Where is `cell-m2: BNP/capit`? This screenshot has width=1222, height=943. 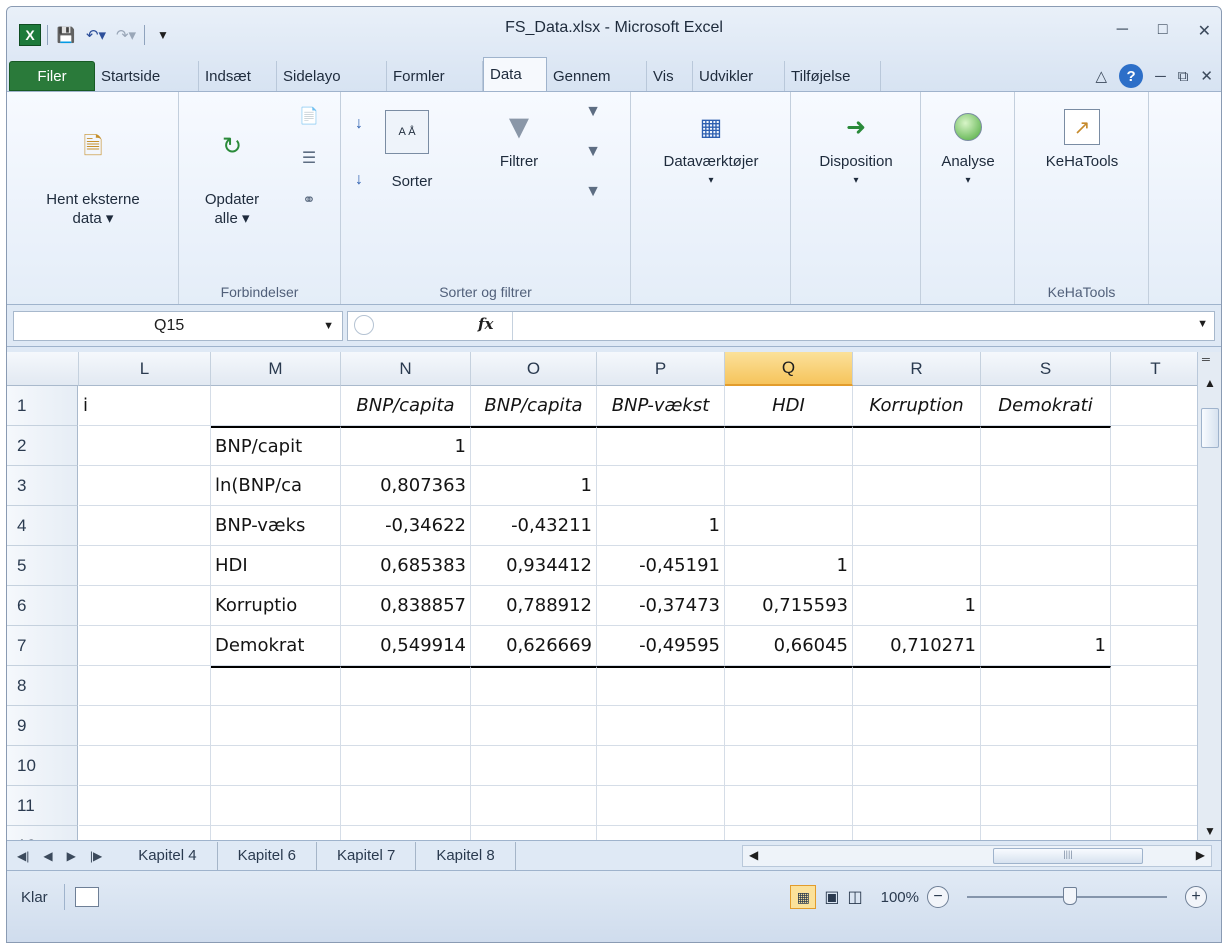
cell-m2: BNP/capit is located at coordinates (276, 446).